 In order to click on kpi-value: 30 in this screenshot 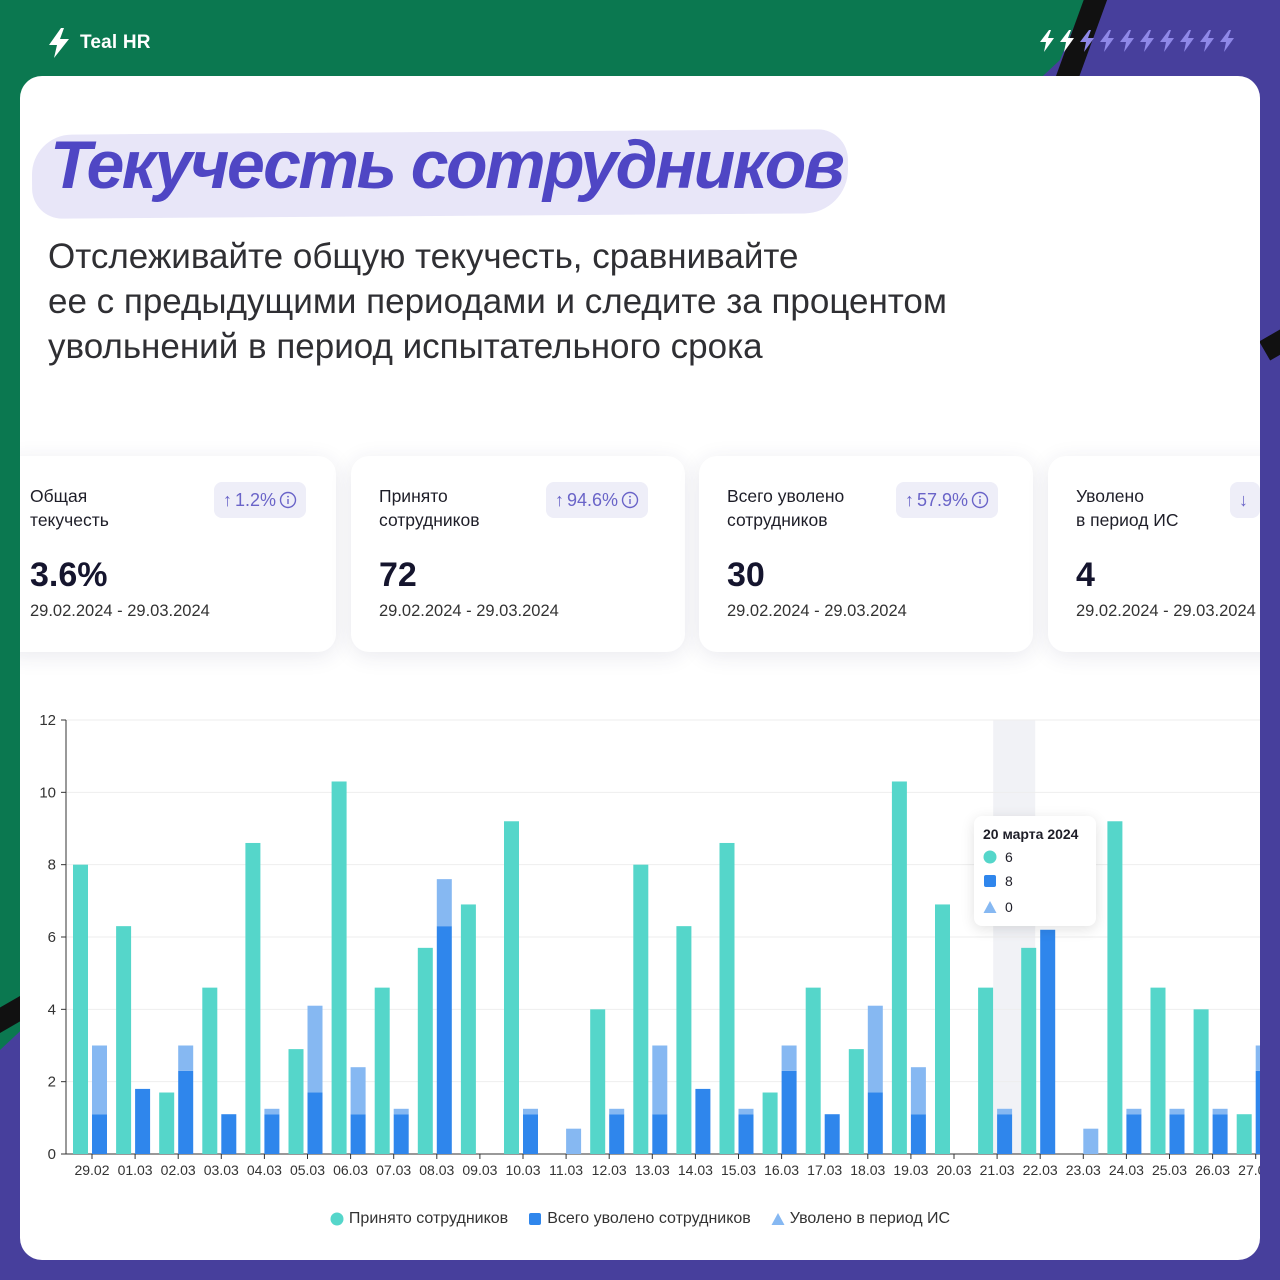, I will do `click(746, 575)`.